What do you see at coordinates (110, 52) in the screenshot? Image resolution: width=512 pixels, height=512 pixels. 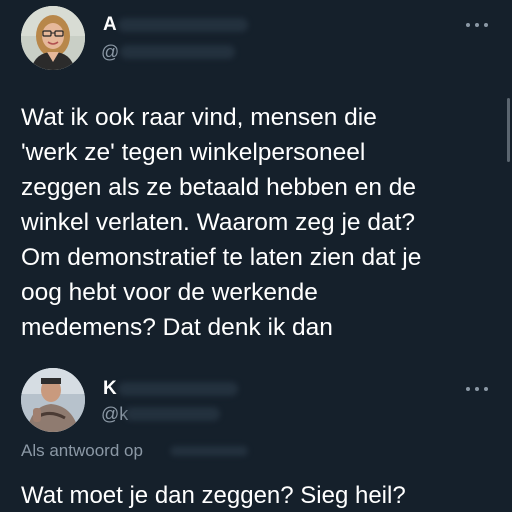 I see `handle: @` at bounding box center [110, 52].